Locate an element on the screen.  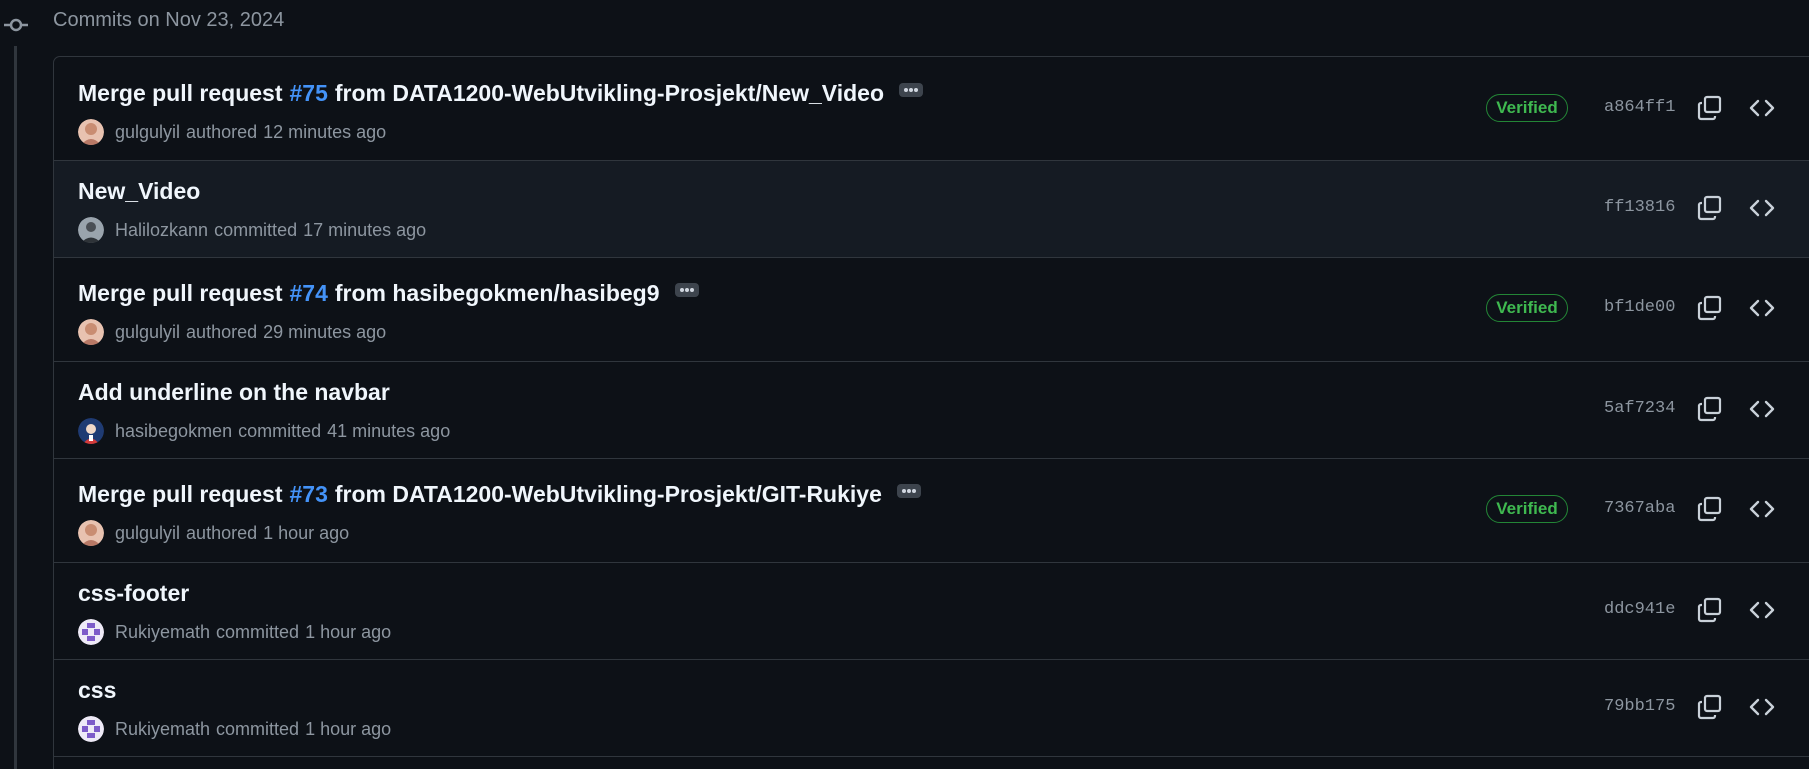
commit-meta: hasibegokmen committed 41 minutes ago is located at coordinates (264, 431).